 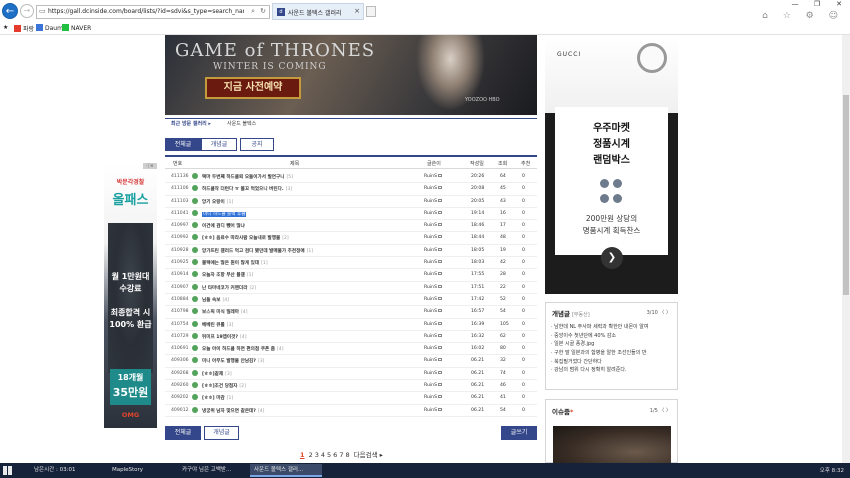 What do you see at coordinates (253, 251) in the screenshot?
I see `post-subject-text: 망가뜨린 갤러드 먹고 검디 됐던데 발매물가 추천정애` at bounding box center [253, 251].